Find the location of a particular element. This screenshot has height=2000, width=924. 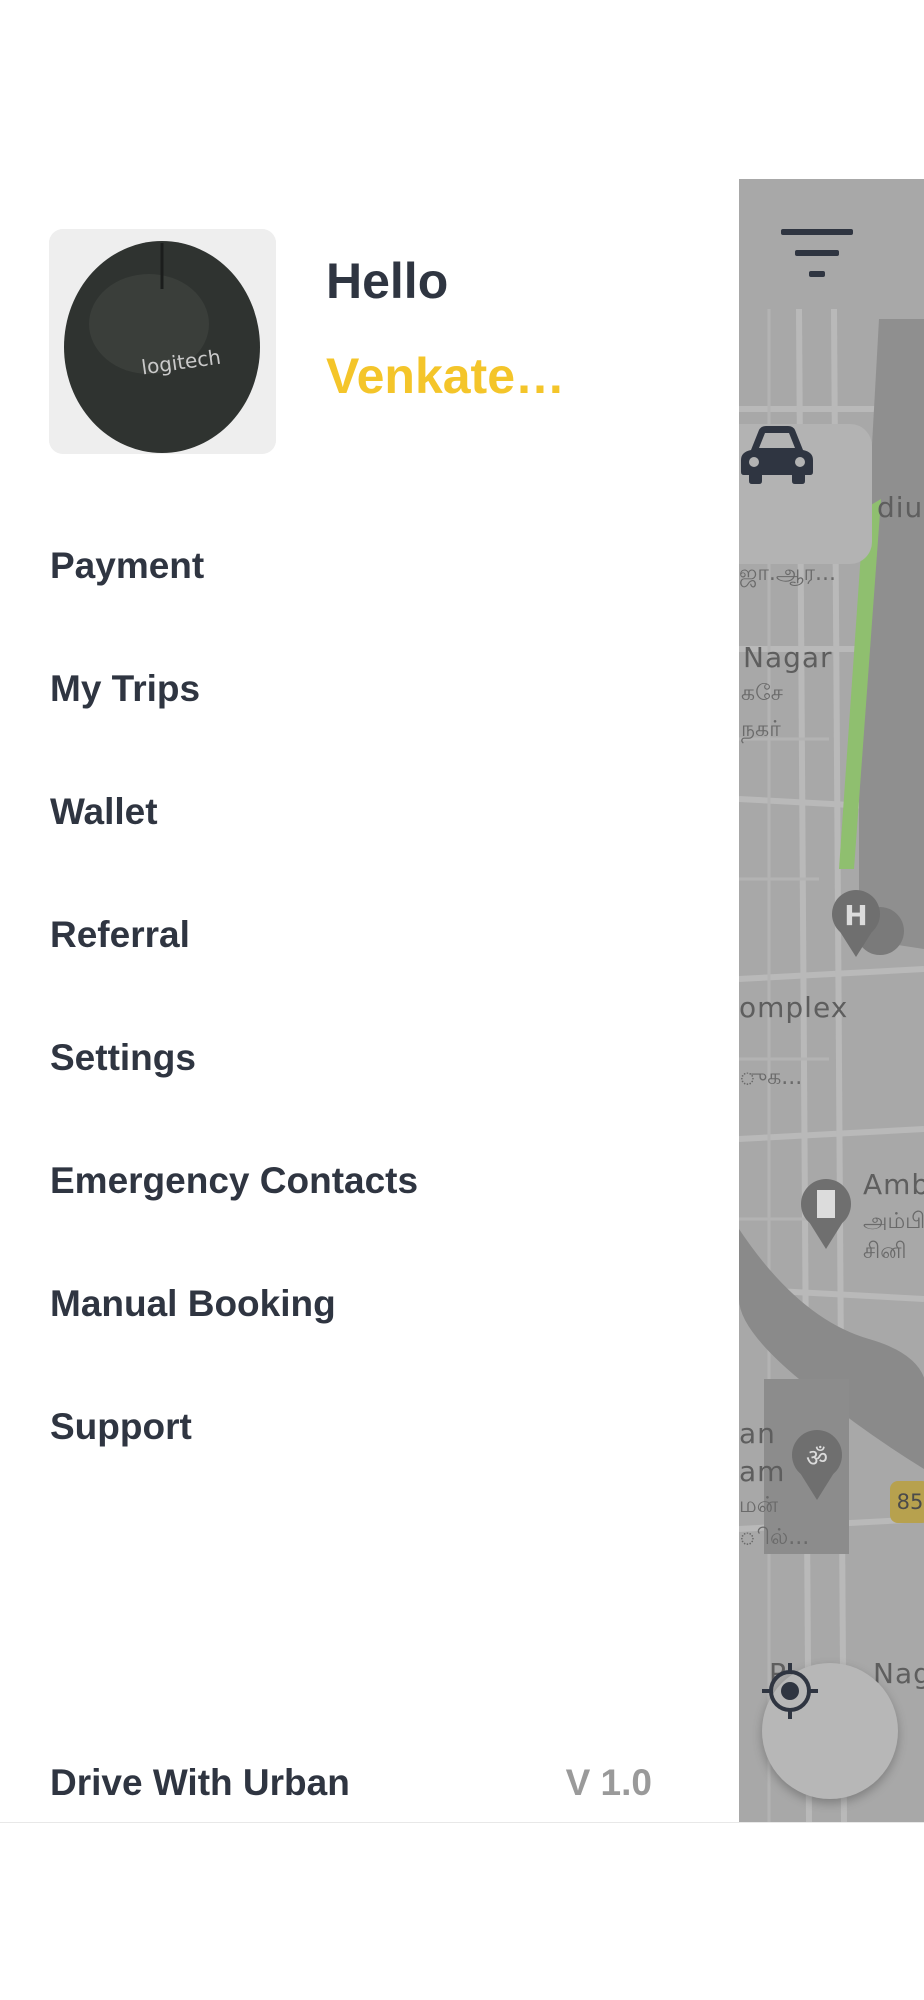

drive-with-urban-link: Drive With Urban is located at coordinates (200, 1783).